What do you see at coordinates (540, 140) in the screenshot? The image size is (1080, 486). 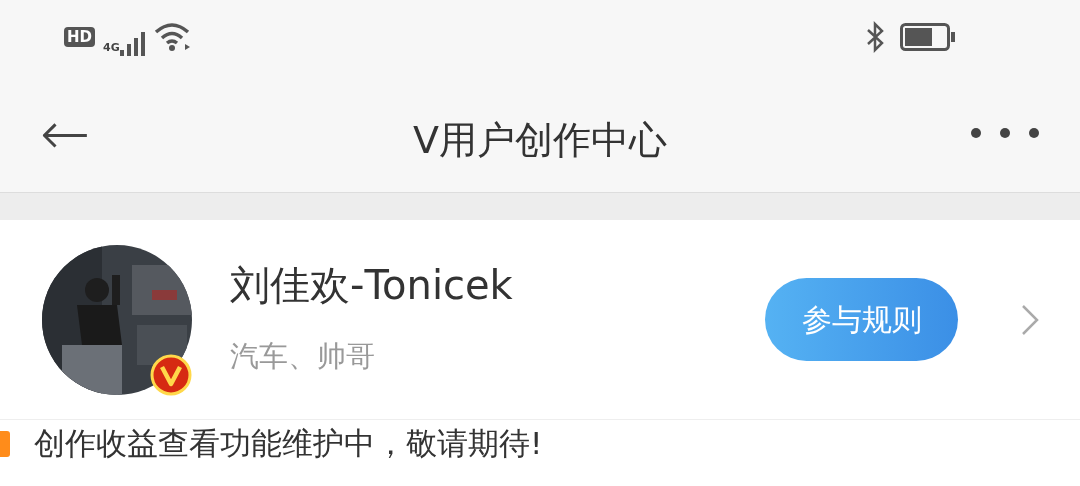 I see `page-title: V用户创作中心` at bounding box center [540, 140].